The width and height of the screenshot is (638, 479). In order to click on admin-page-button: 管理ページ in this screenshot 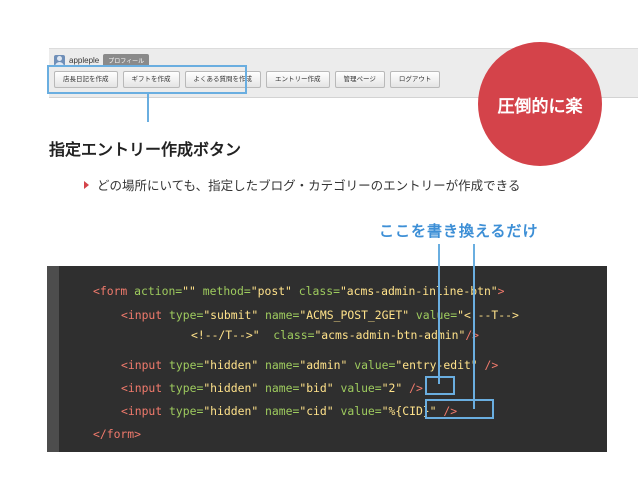, I will do `click(359, 79)`.